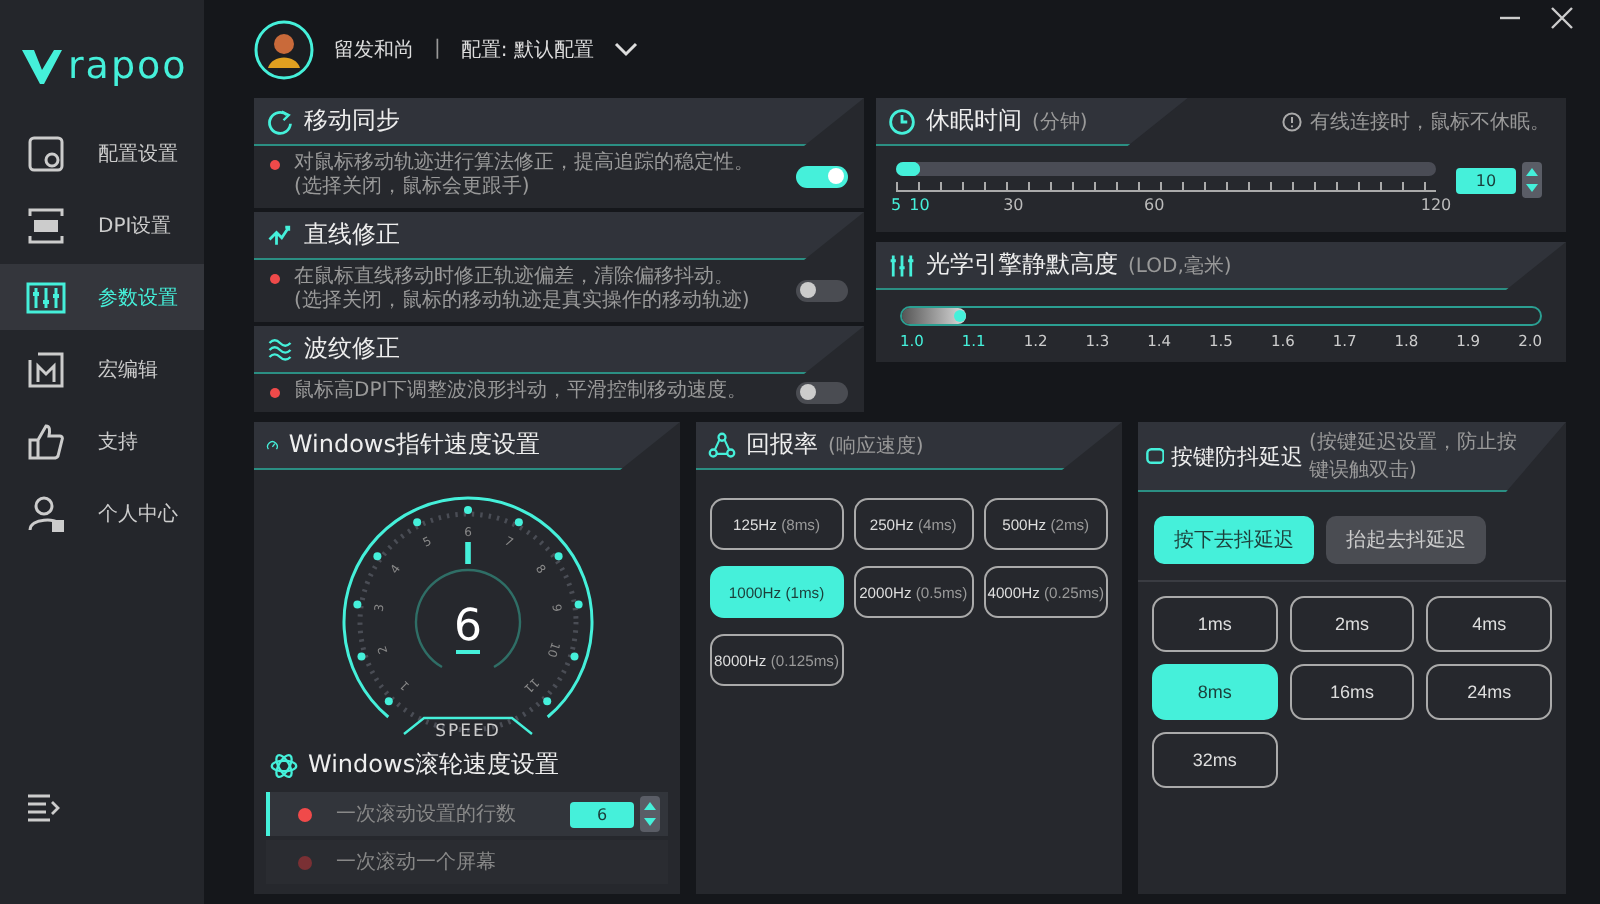 The image size is (1600, 904). What do you see at coordinates (1292, 122) in the screenshot?
I see `info-icon` at bounding box center [1292, 122].